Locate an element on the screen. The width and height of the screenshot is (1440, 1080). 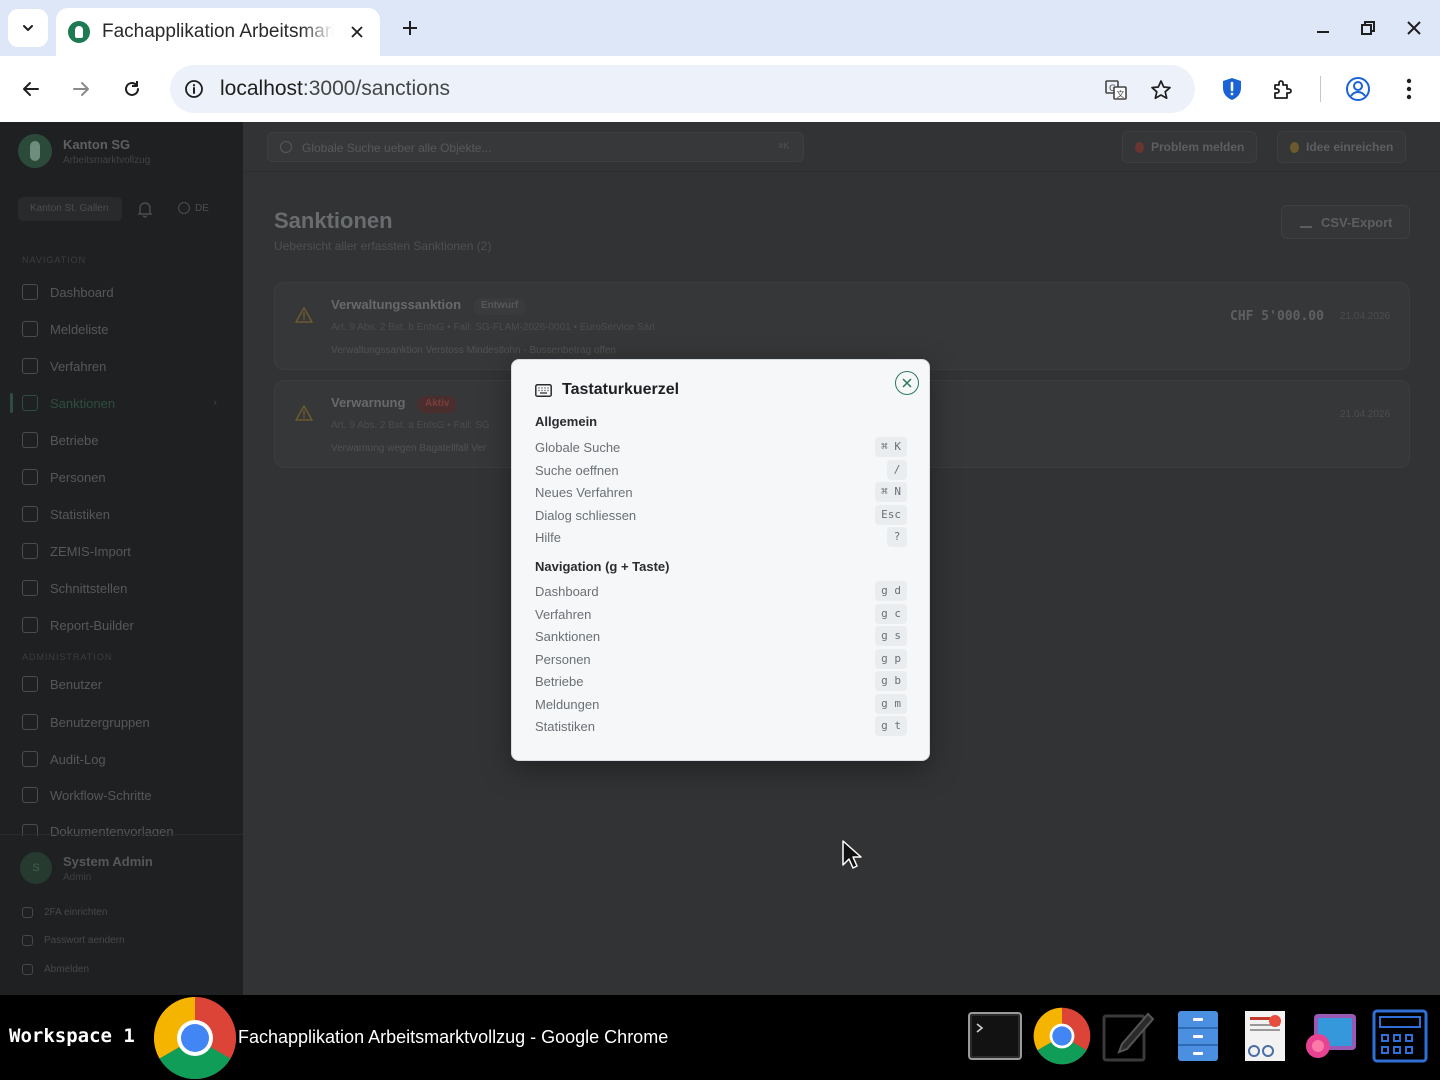
shield-icon is located at coordinates (27, 912).